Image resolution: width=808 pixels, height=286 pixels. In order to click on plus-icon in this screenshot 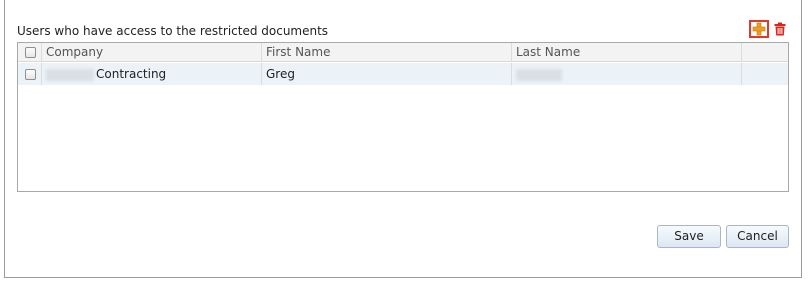, I will do `click(759, 29)`.